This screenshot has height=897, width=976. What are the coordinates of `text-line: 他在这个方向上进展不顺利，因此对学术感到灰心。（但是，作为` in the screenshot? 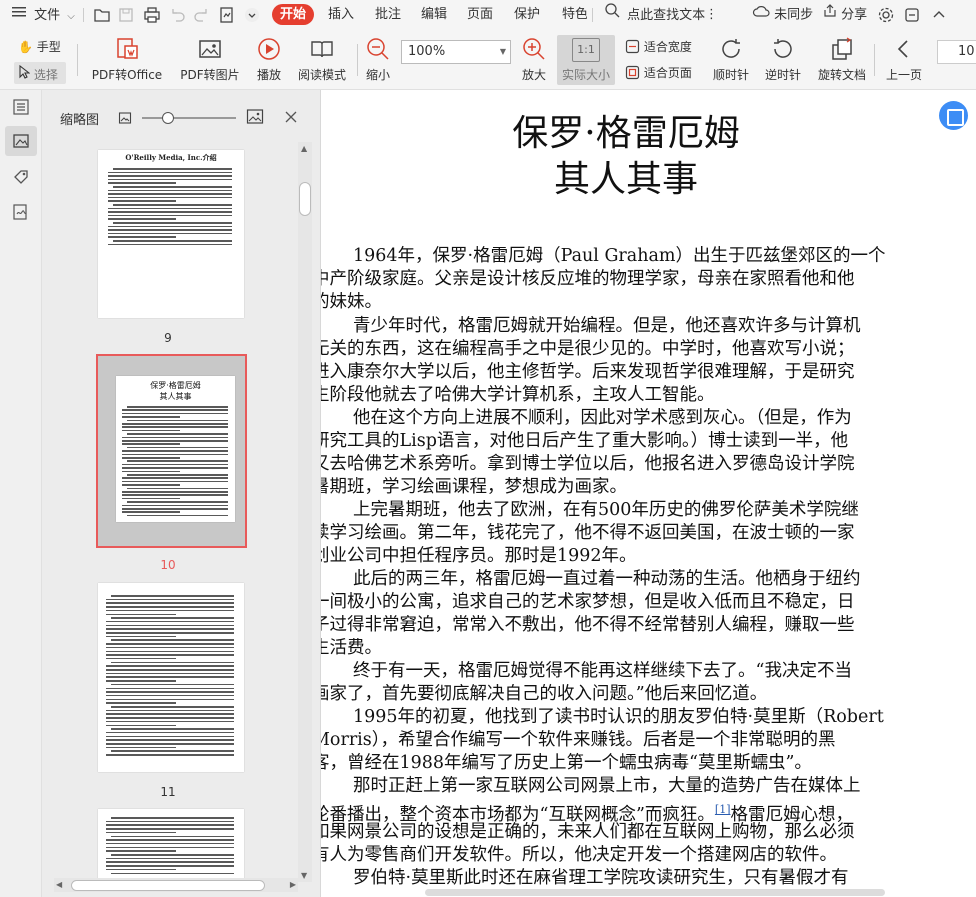 It's located at (602, 418).